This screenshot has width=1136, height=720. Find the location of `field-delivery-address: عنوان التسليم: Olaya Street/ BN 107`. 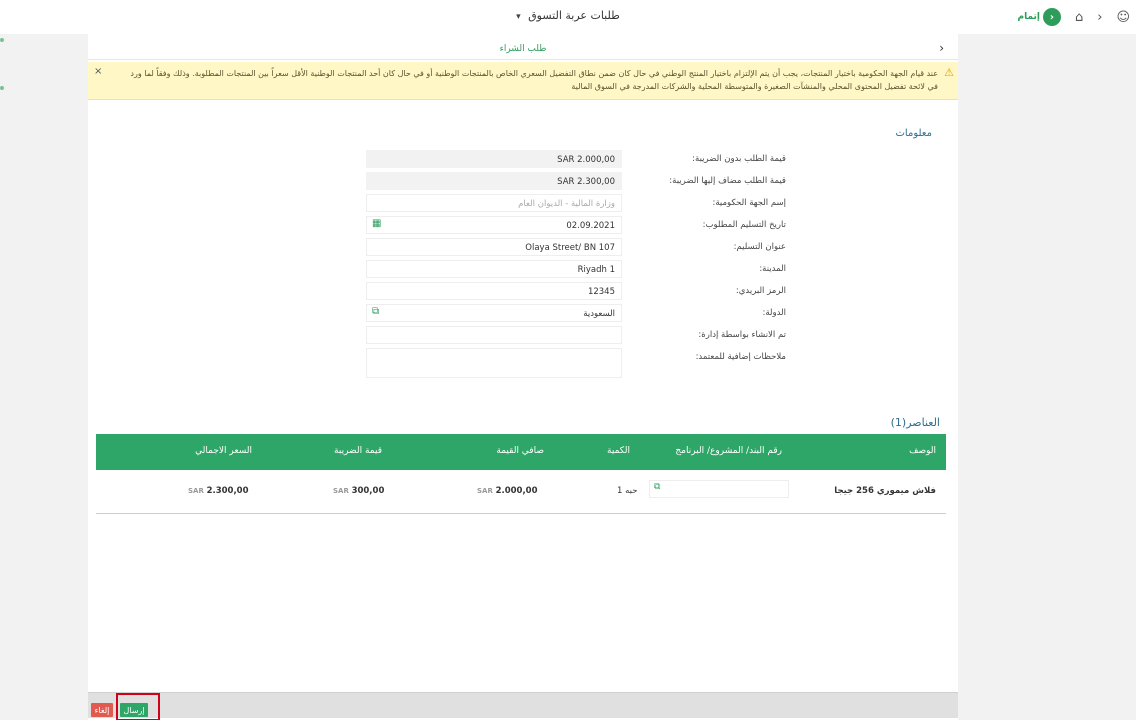

field-delivery-address: عنوان التسليم: Olaya Street/ BN 107 is located at coordinates (576, 248).